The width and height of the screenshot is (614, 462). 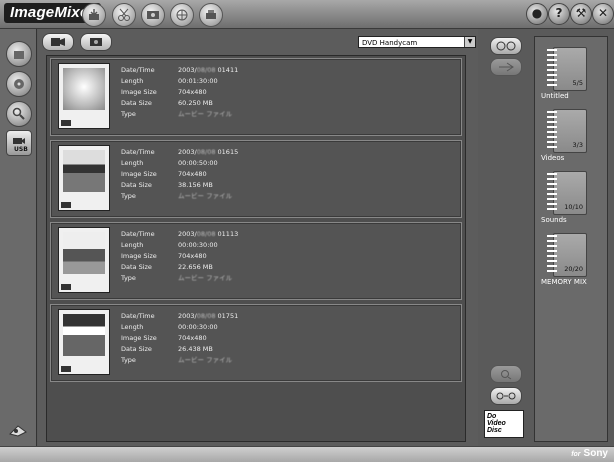 I want to click on mode-button-print, so click(x=211, y=15).